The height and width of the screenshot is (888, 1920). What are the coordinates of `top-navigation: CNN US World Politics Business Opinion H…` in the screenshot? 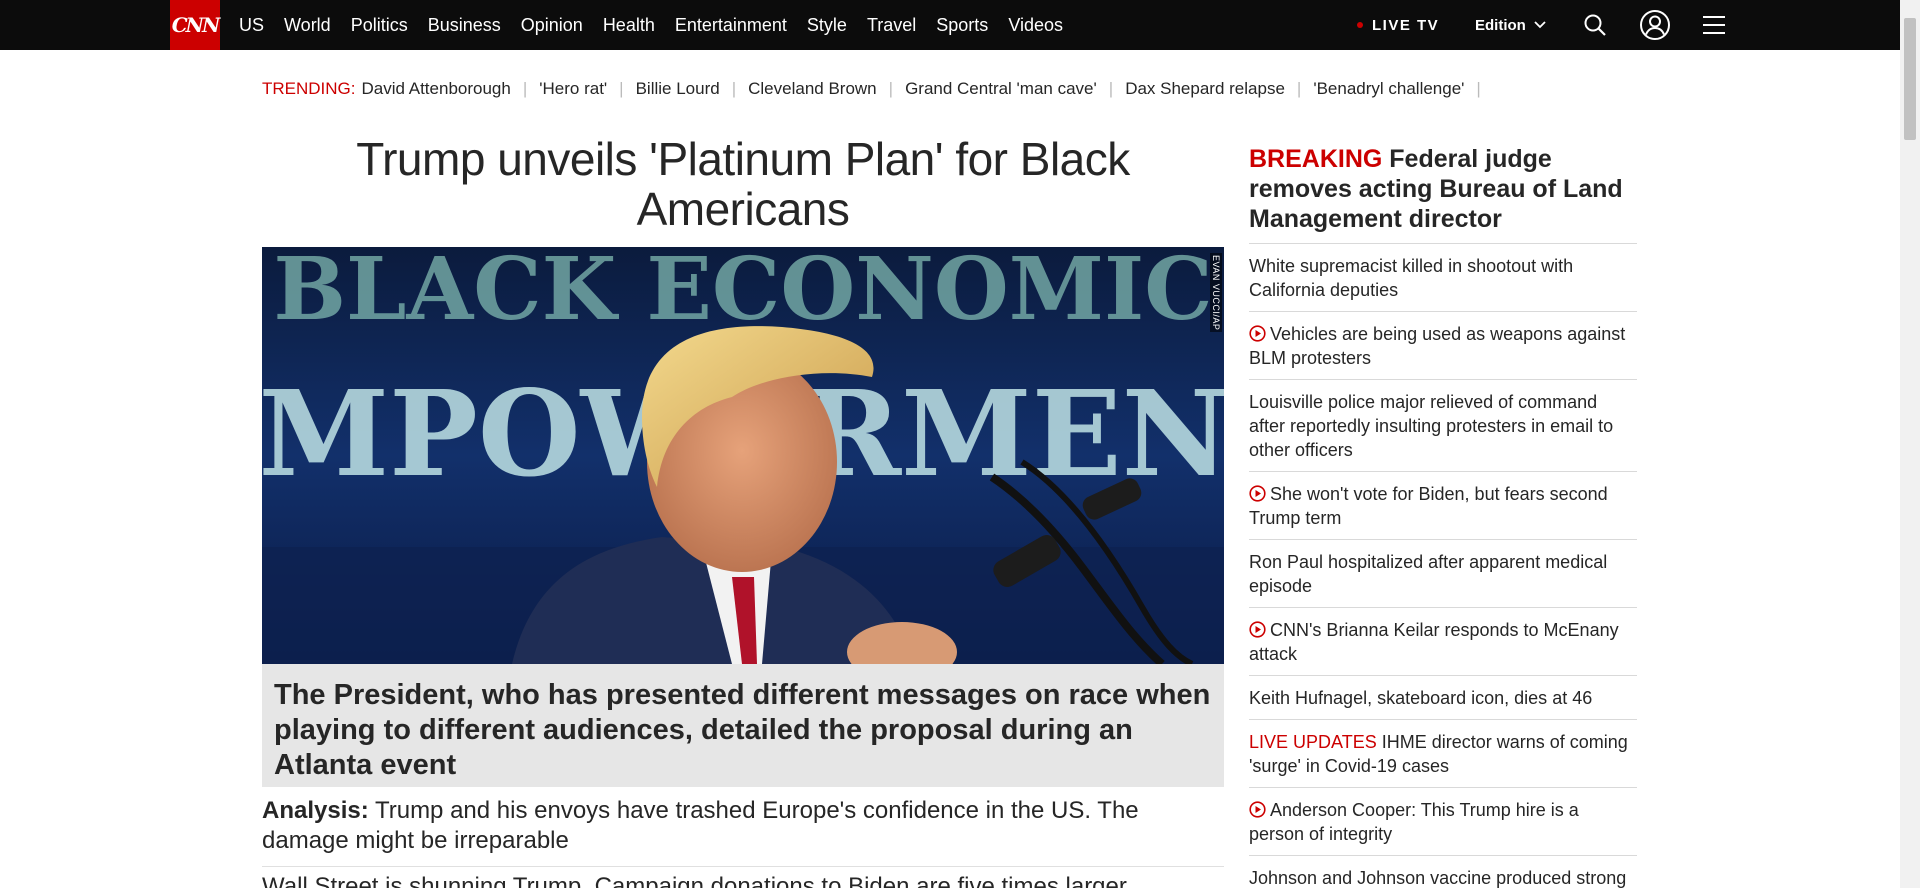 It's located at (950, 25).